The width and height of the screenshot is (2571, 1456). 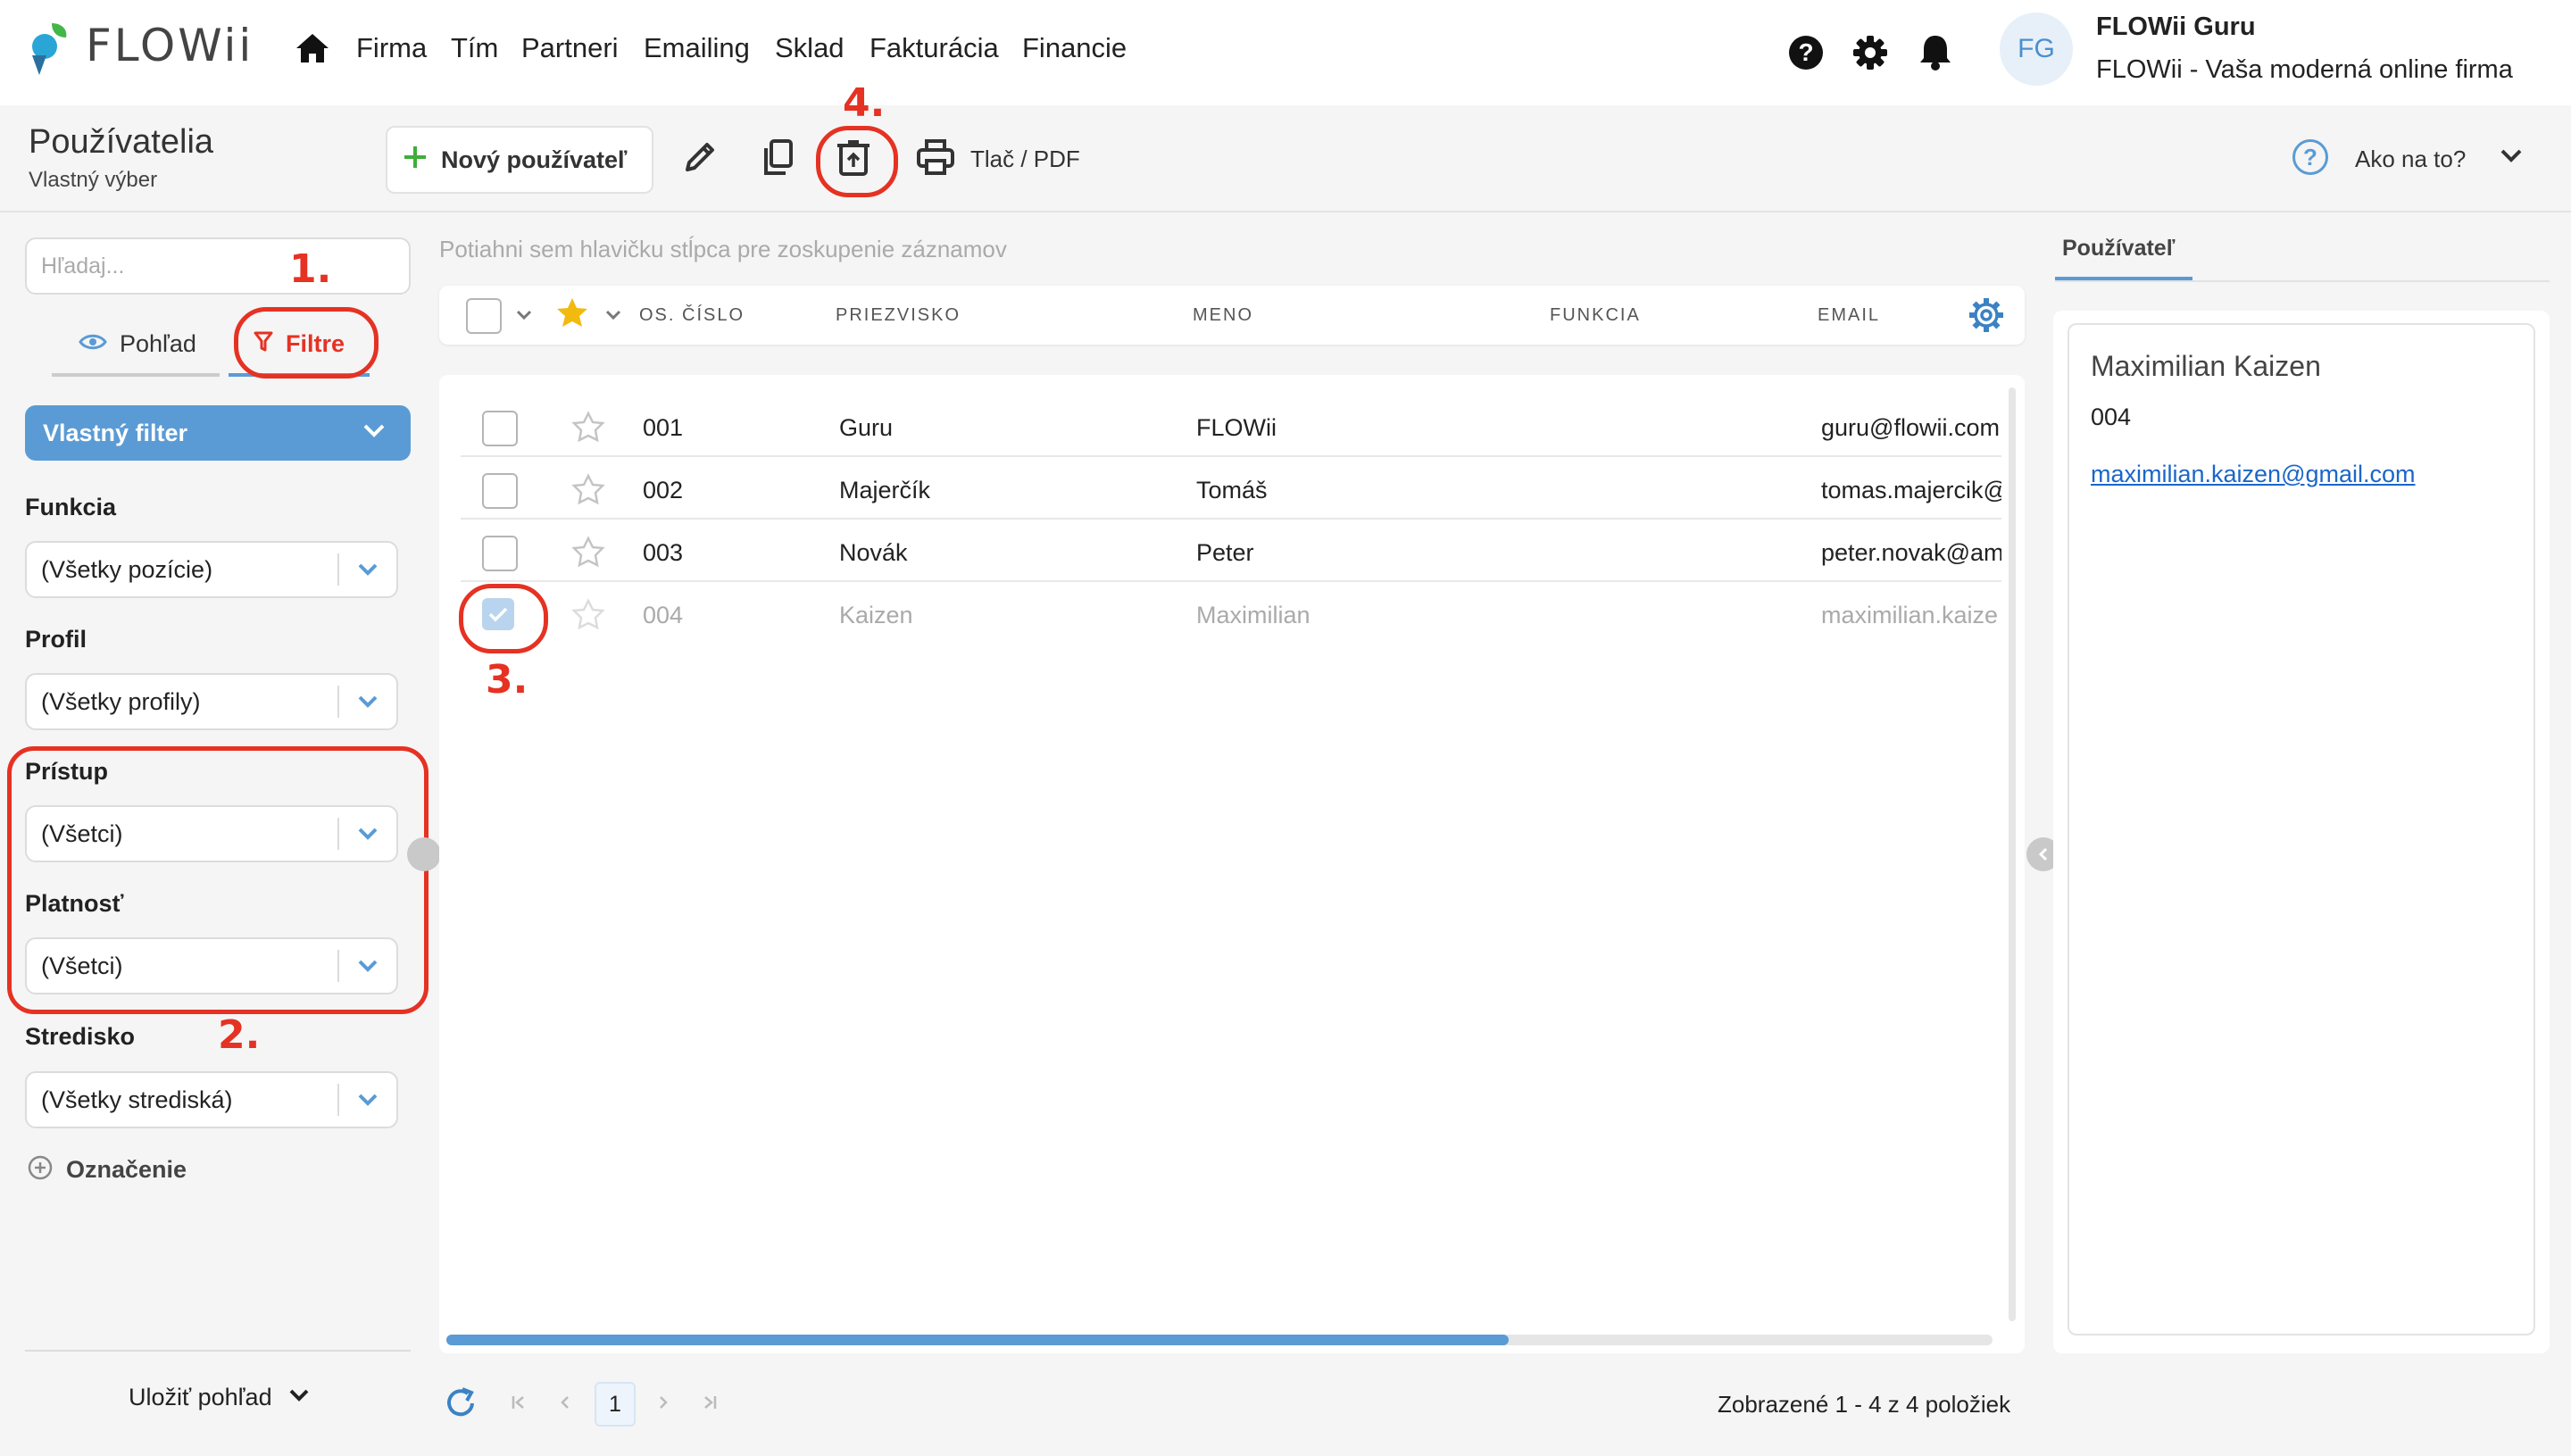 What do you see at coordinates (866, 428) in the screenshot?
I see `cell-surname: Guru` at bounding box center [866, 428].